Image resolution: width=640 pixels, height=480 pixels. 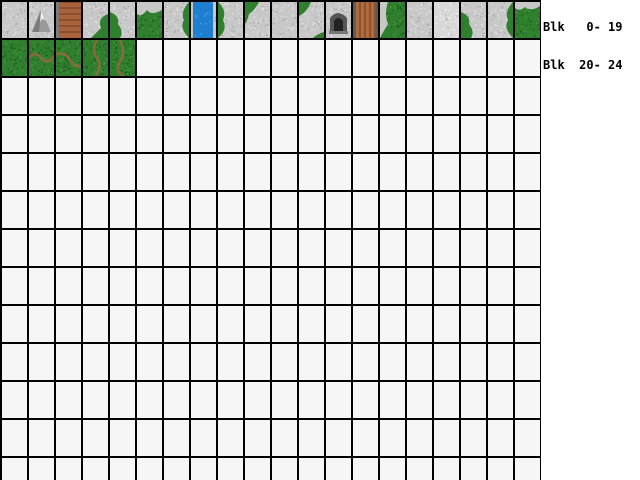 What do you see at coordinates (337, 19) in the screenshot?
I see `tile-cave-entrance` at bounding box center [337, 19].